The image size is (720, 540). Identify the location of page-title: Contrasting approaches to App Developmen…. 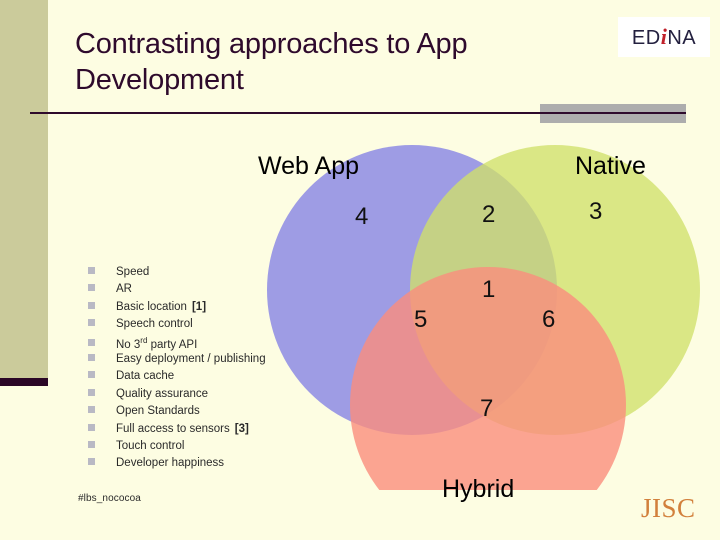
(271, 62).